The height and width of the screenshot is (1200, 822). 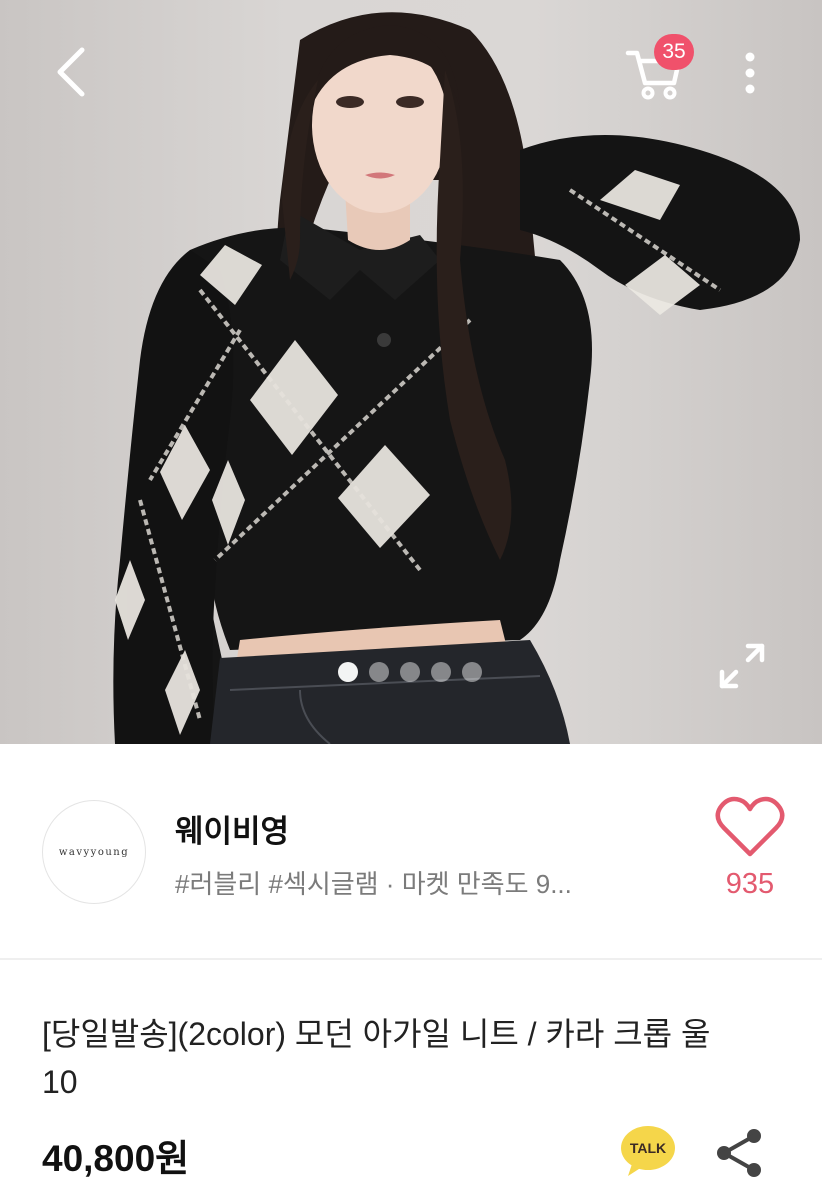 I want to click on fullscreen-button, so click(x=742, y=666).